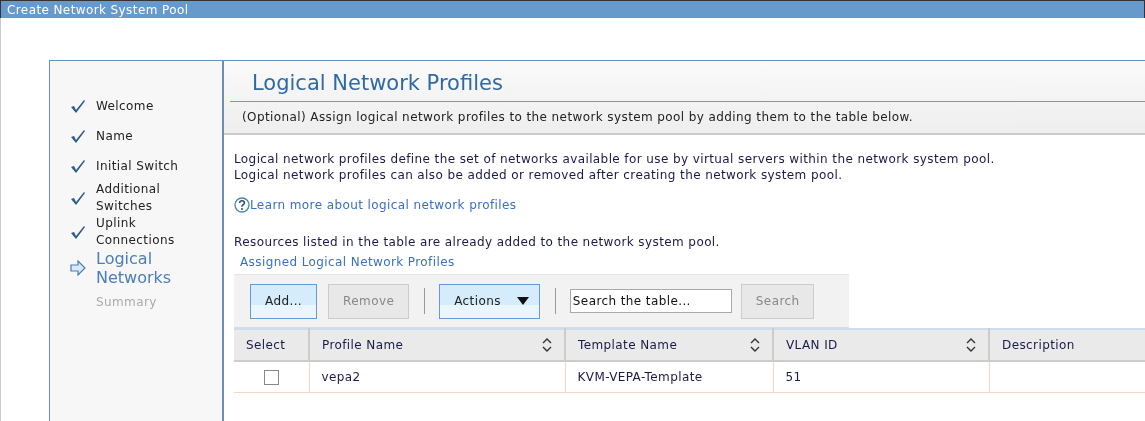  I want to click on window-title: Create Network System Pool, so click(572, 9).